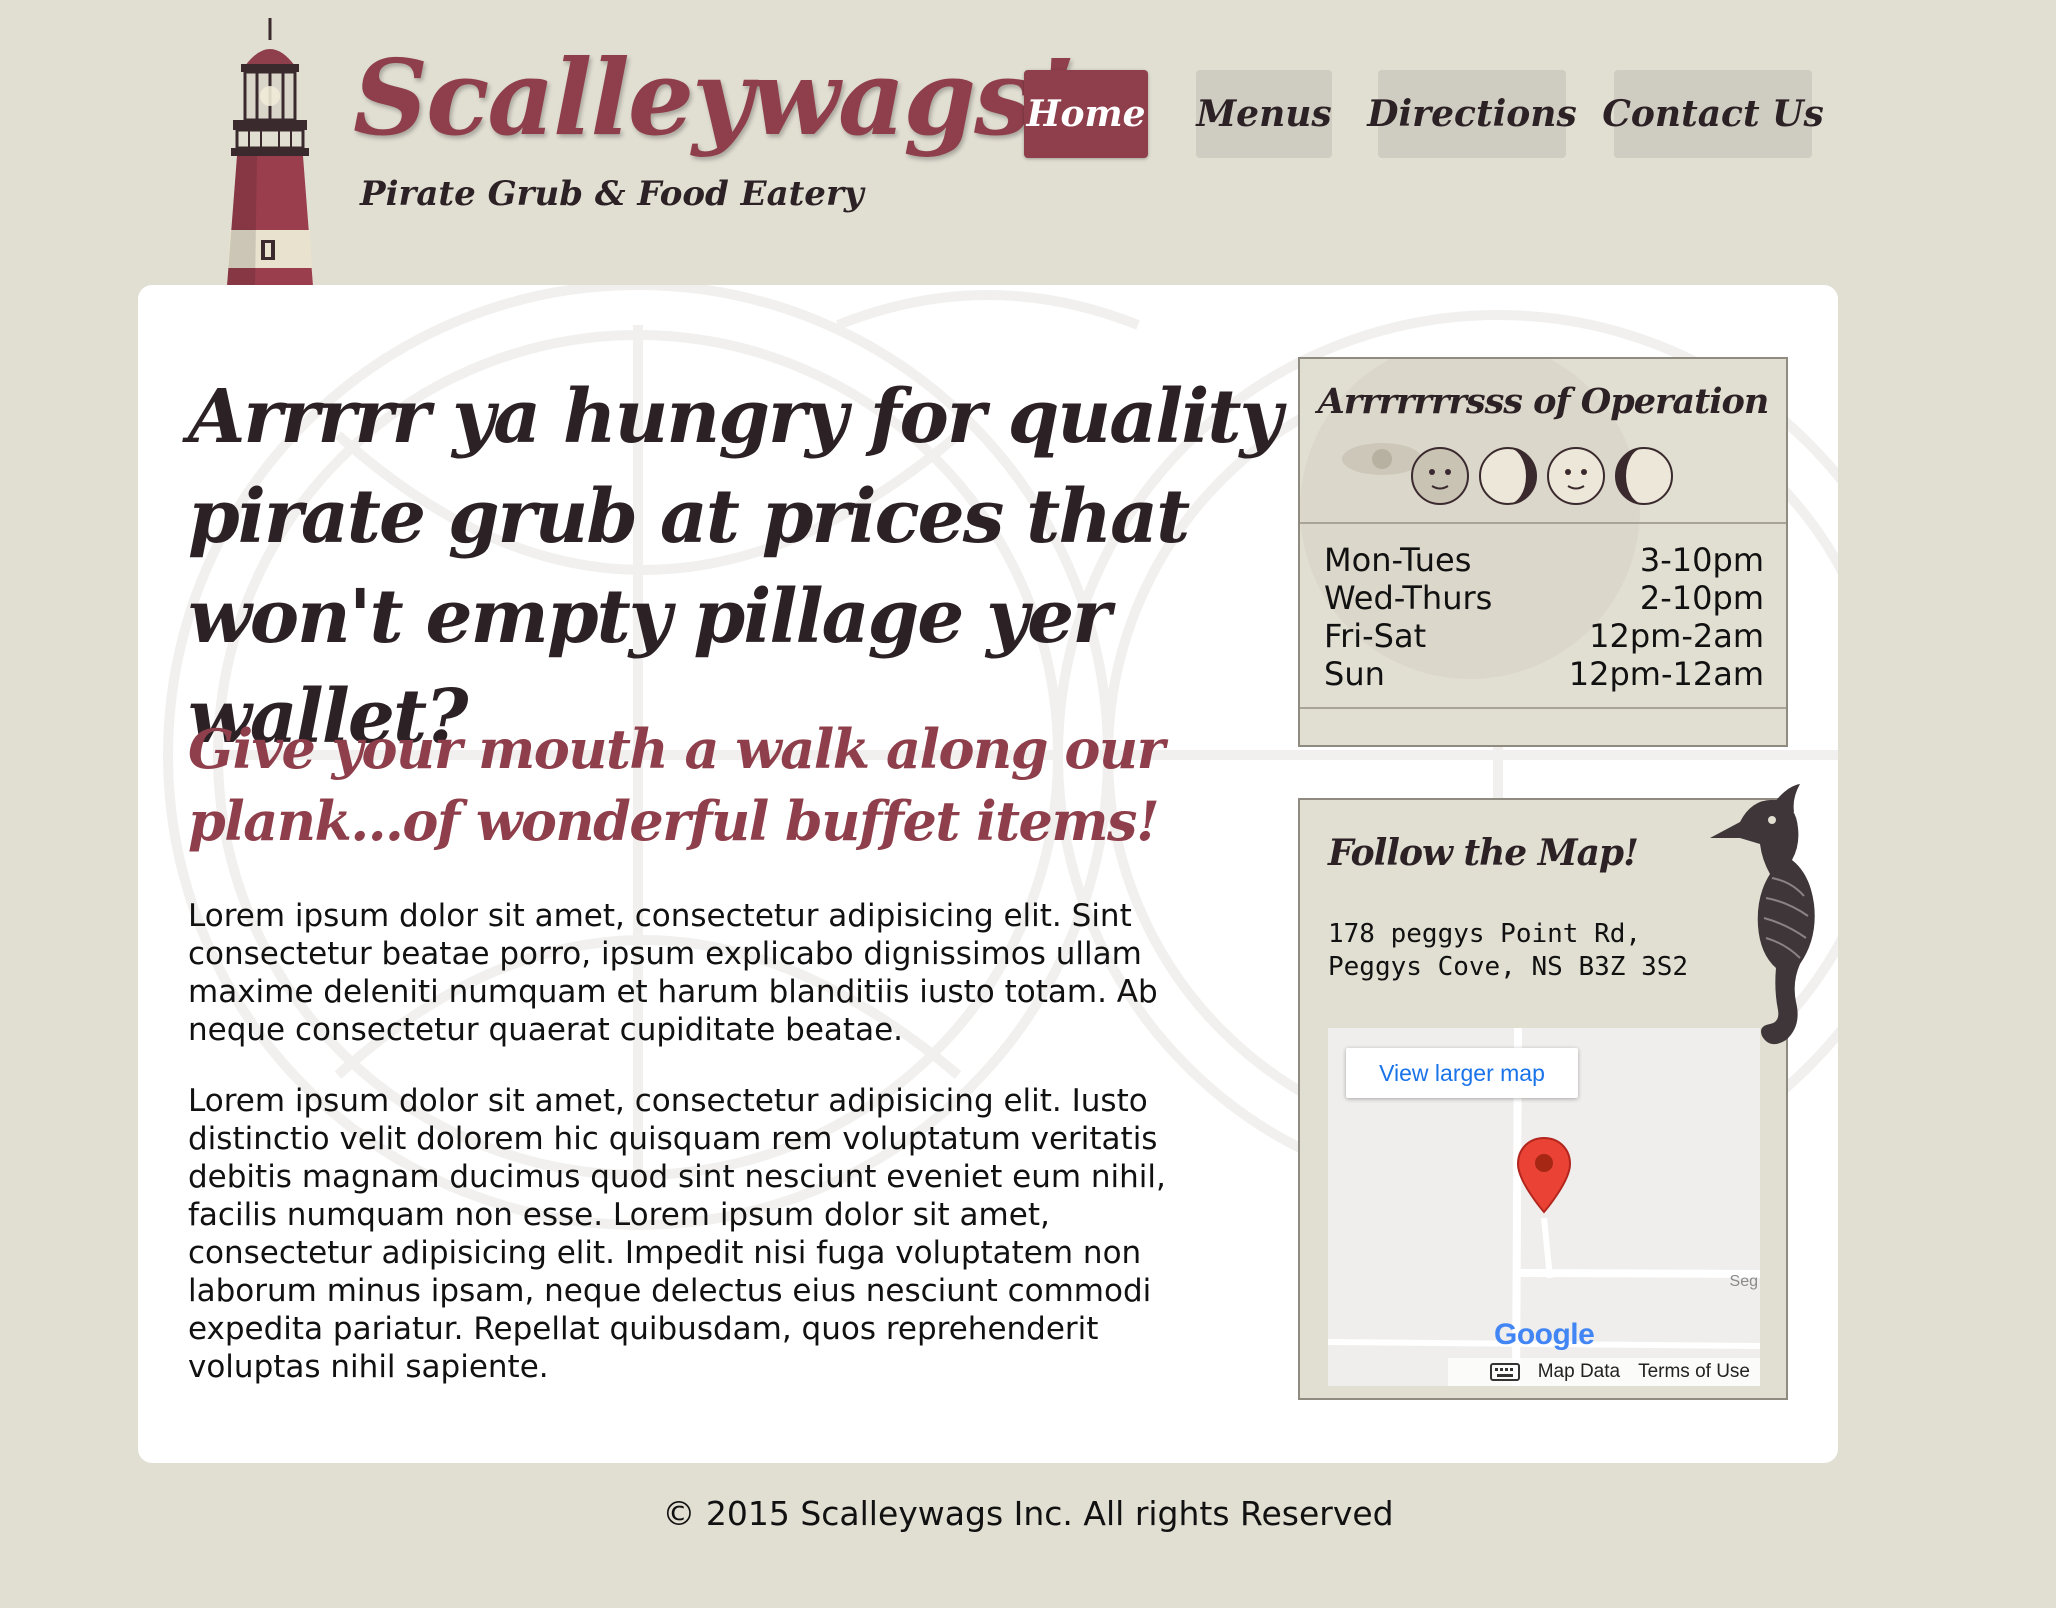 This screenshot has height=1608, width=2056. What do you see at coordinates (1375, 636) in the screenshot?
I see `hours-day: Fri-Sat` at bounding box center [1375, 636].